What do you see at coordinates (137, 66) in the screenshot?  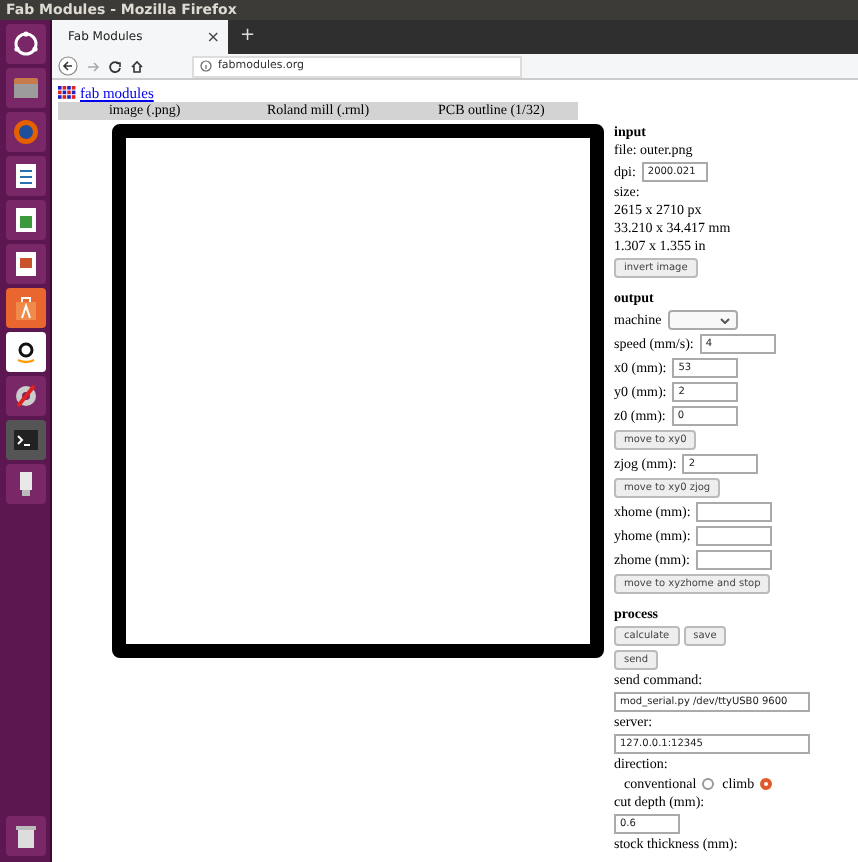 I see `home-icon` at bounding box center [137, 66].